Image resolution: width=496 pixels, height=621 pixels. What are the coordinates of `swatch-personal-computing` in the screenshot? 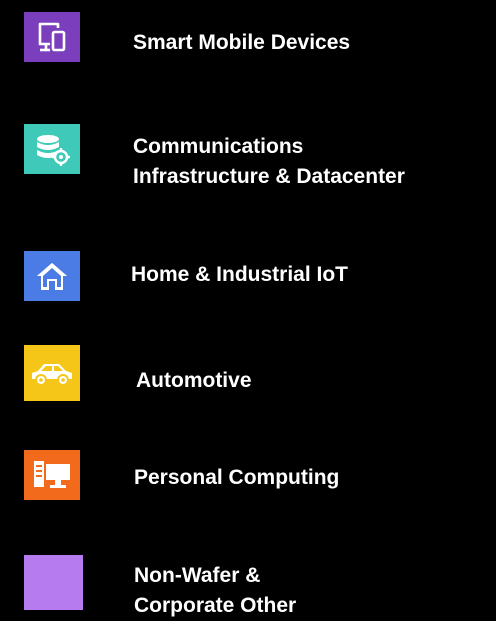 It's located at (52, 475).